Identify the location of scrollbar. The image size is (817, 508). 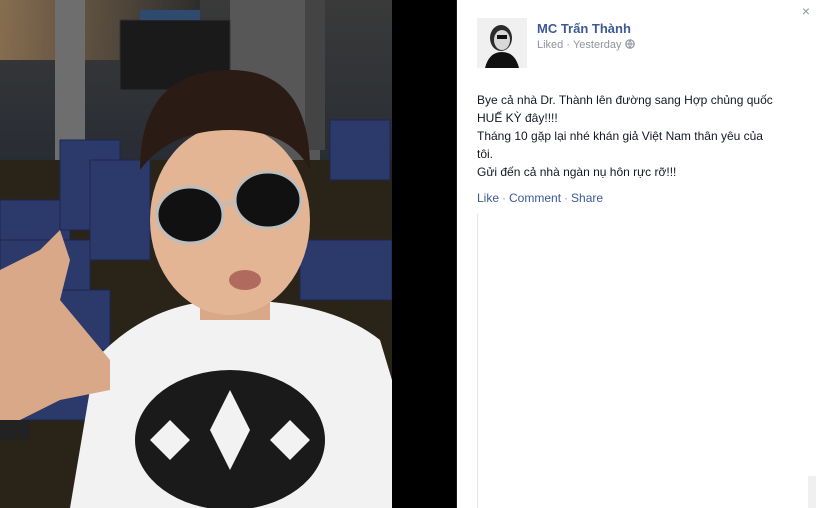
(812, 492).